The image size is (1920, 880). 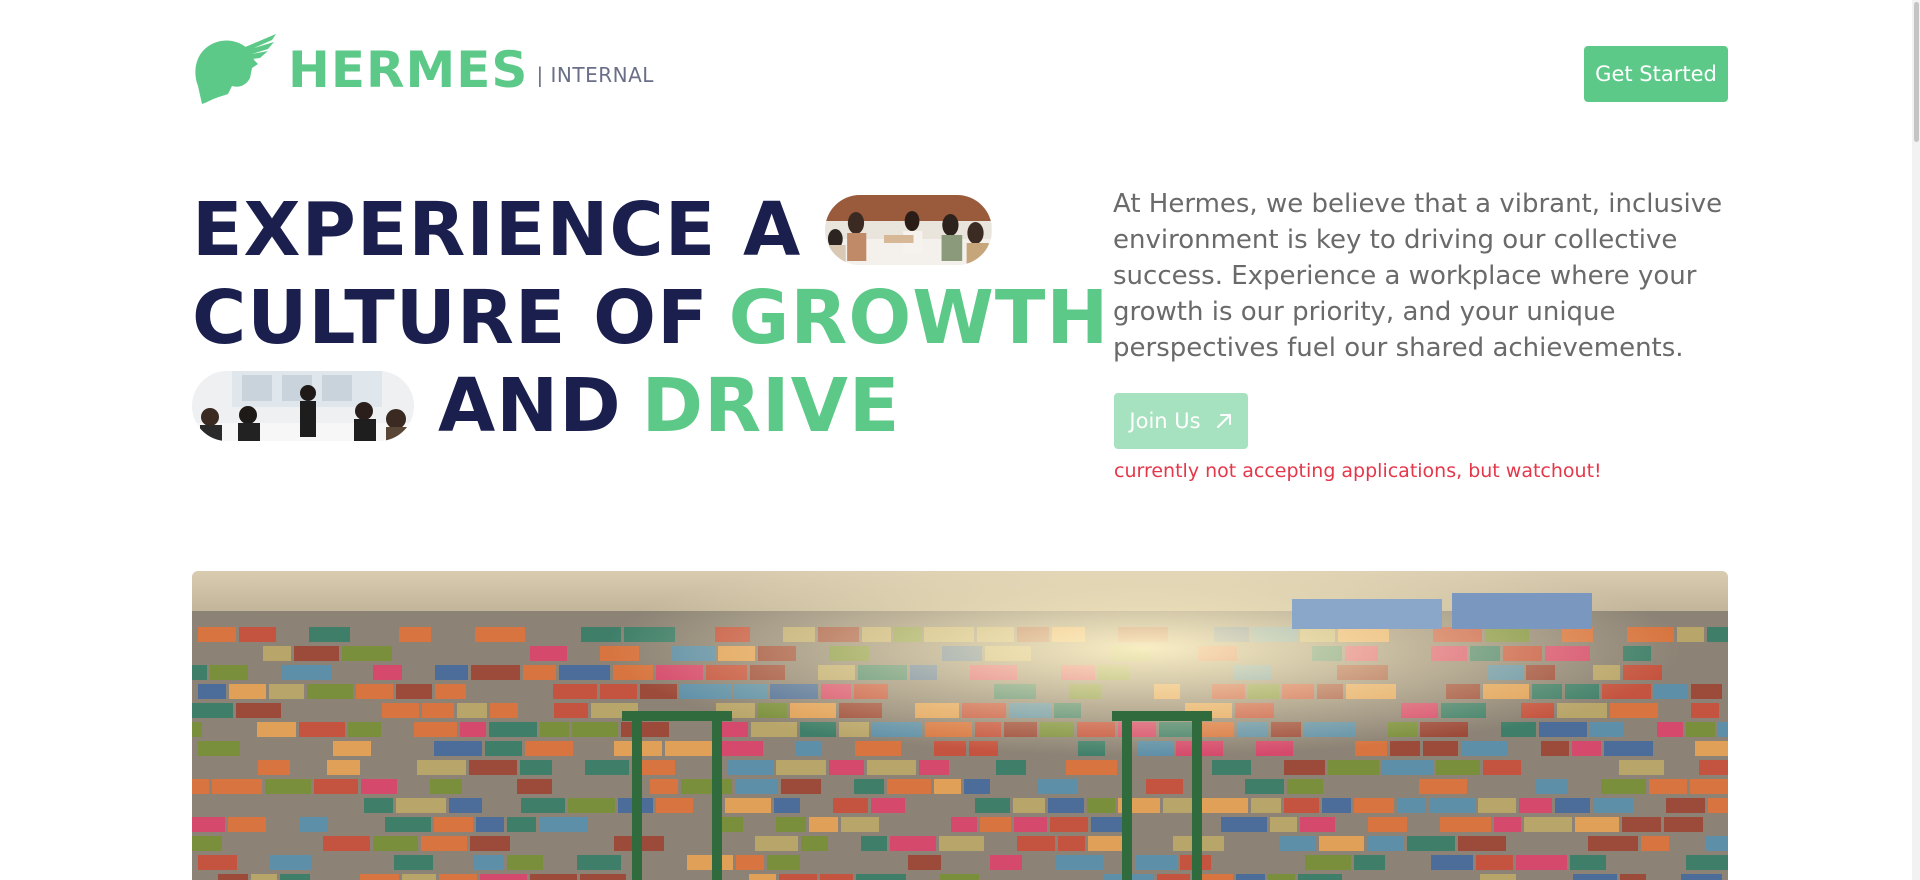 What do you see at coordinates (408, 70) in the screenshot?
I see `logo-wordmark: HERMES` at bounding box center [408, 70].